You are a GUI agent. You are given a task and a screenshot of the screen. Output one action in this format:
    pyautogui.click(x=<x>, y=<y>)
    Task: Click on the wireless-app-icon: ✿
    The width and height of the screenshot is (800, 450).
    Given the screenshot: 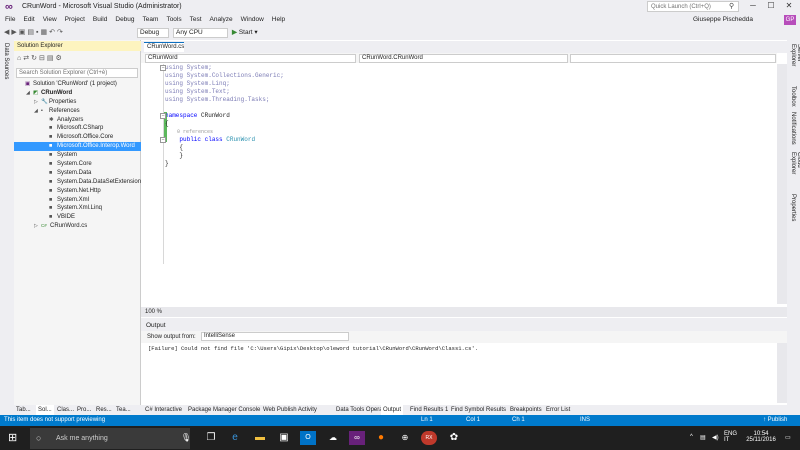 What is the action you would take?
    pyautogui.click(x=454, y=438)
    